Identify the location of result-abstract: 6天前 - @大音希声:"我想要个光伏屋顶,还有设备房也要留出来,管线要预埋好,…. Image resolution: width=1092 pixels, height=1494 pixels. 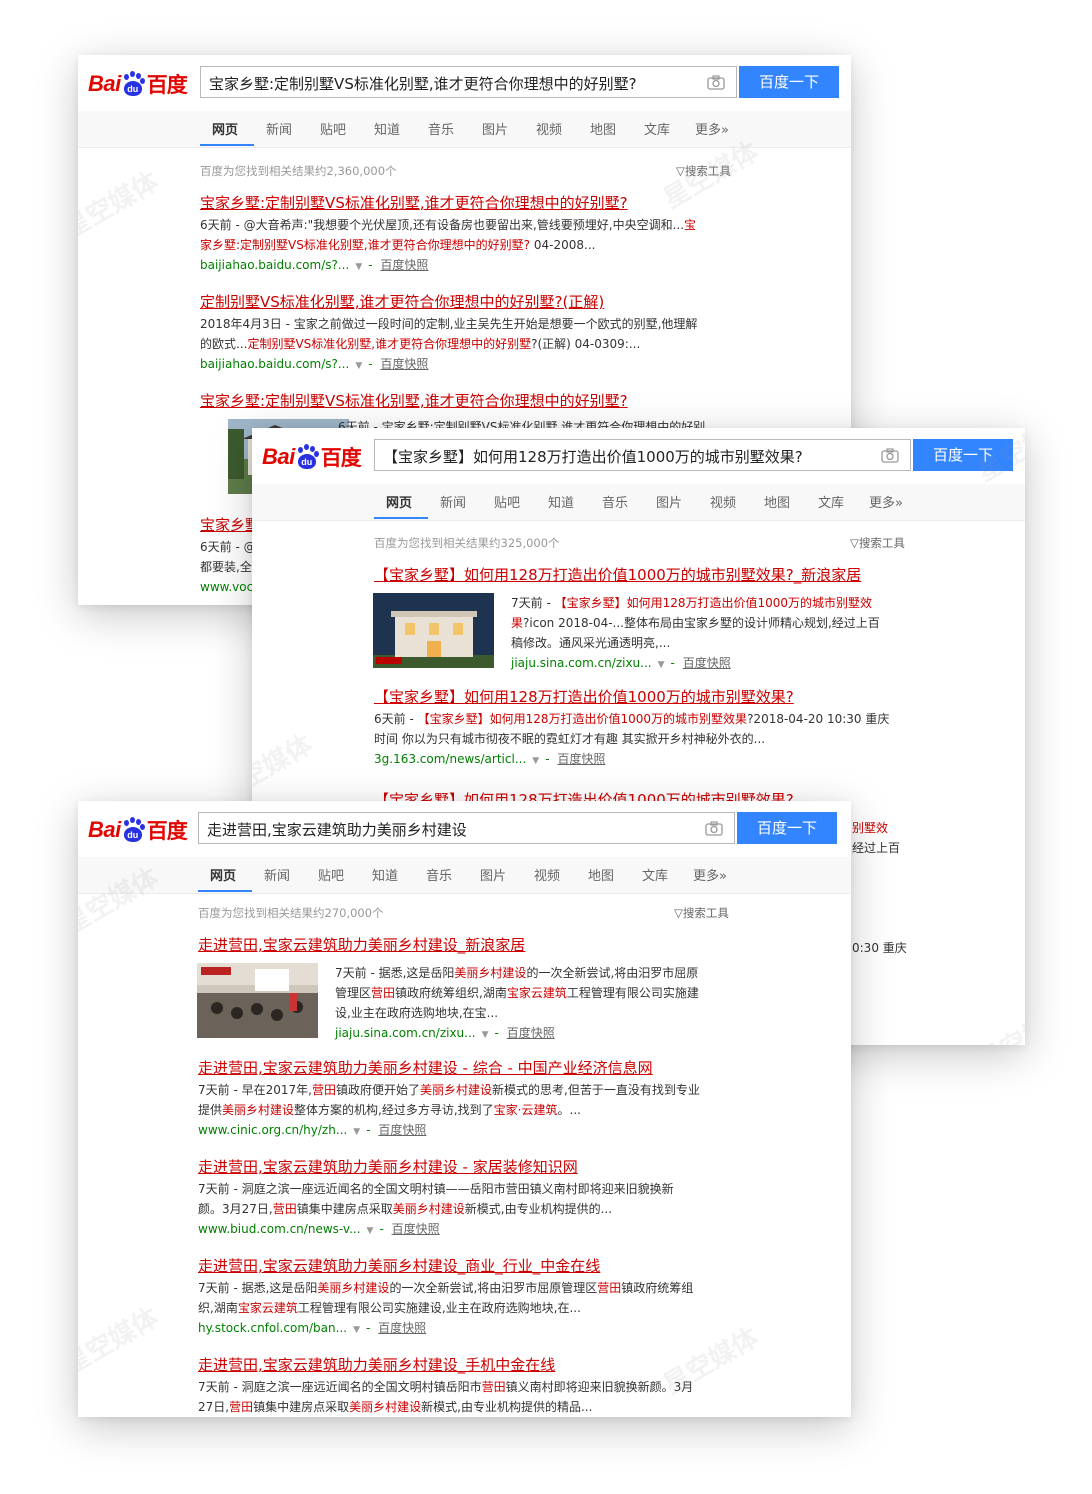
(448, 235).